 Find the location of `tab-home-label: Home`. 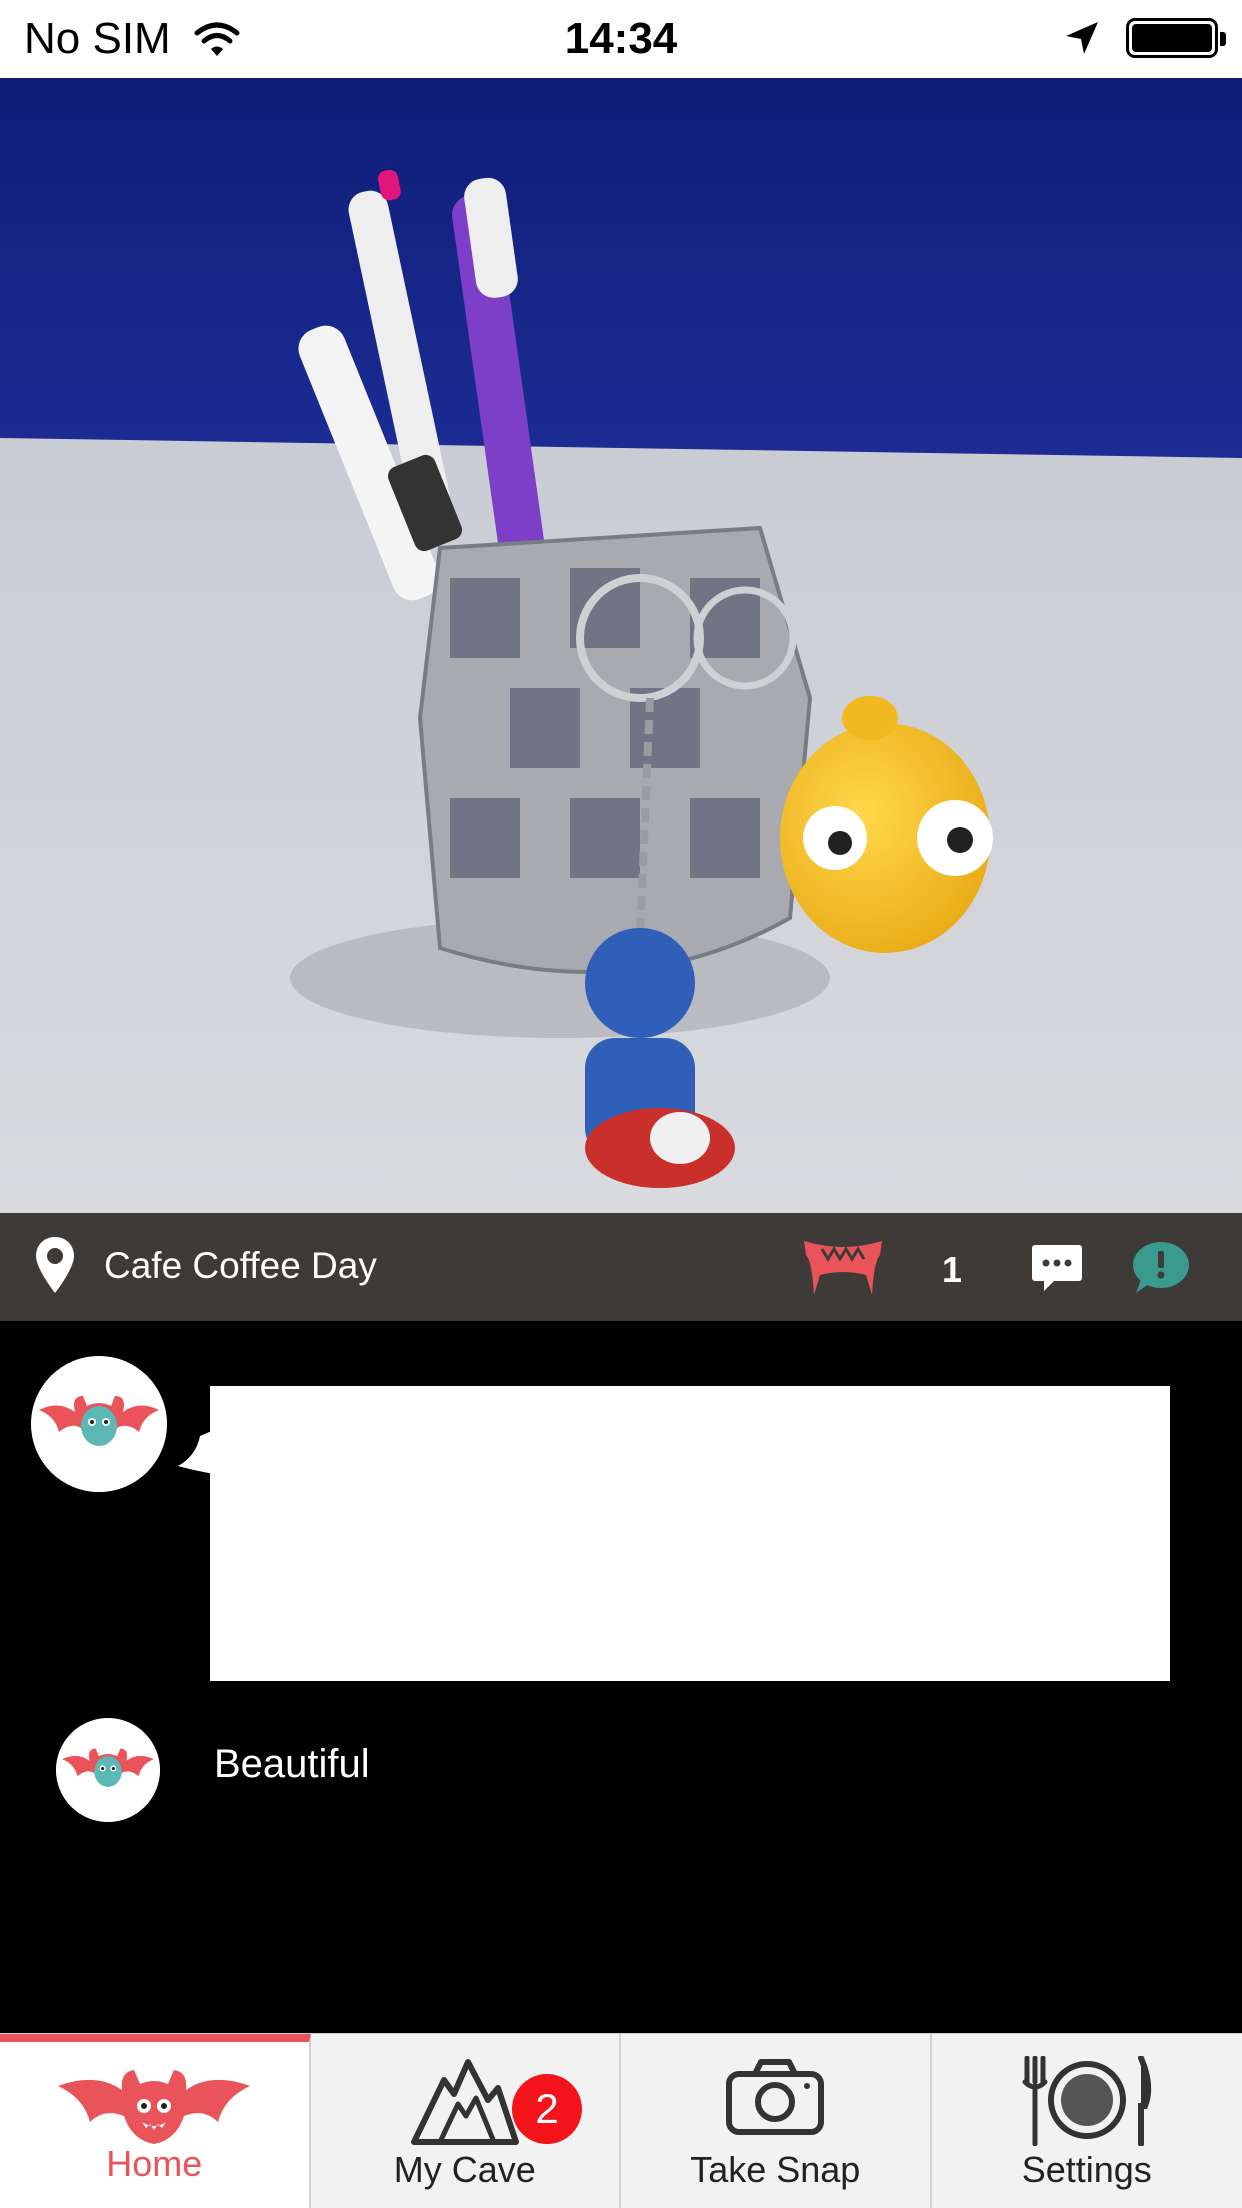

tab-home-label: Home is located at coordinates (154, 2163).